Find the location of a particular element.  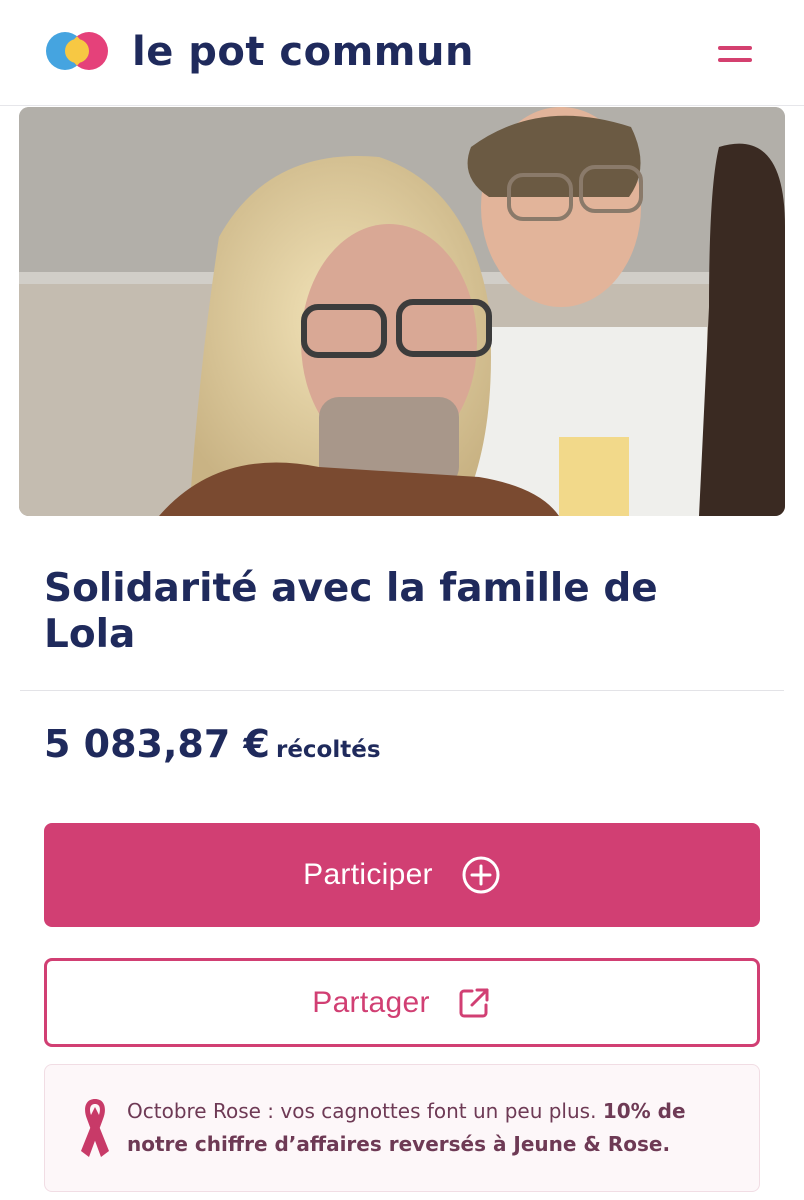

divider is located at coordinates (402, 690).